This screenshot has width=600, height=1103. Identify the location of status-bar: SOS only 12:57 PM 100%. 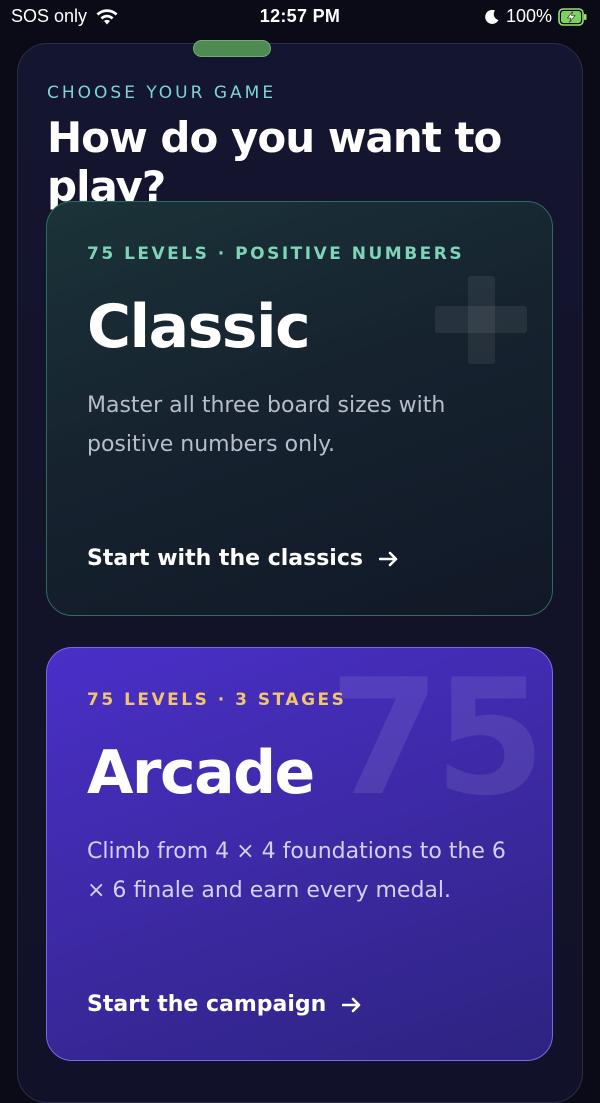
(300, 17).